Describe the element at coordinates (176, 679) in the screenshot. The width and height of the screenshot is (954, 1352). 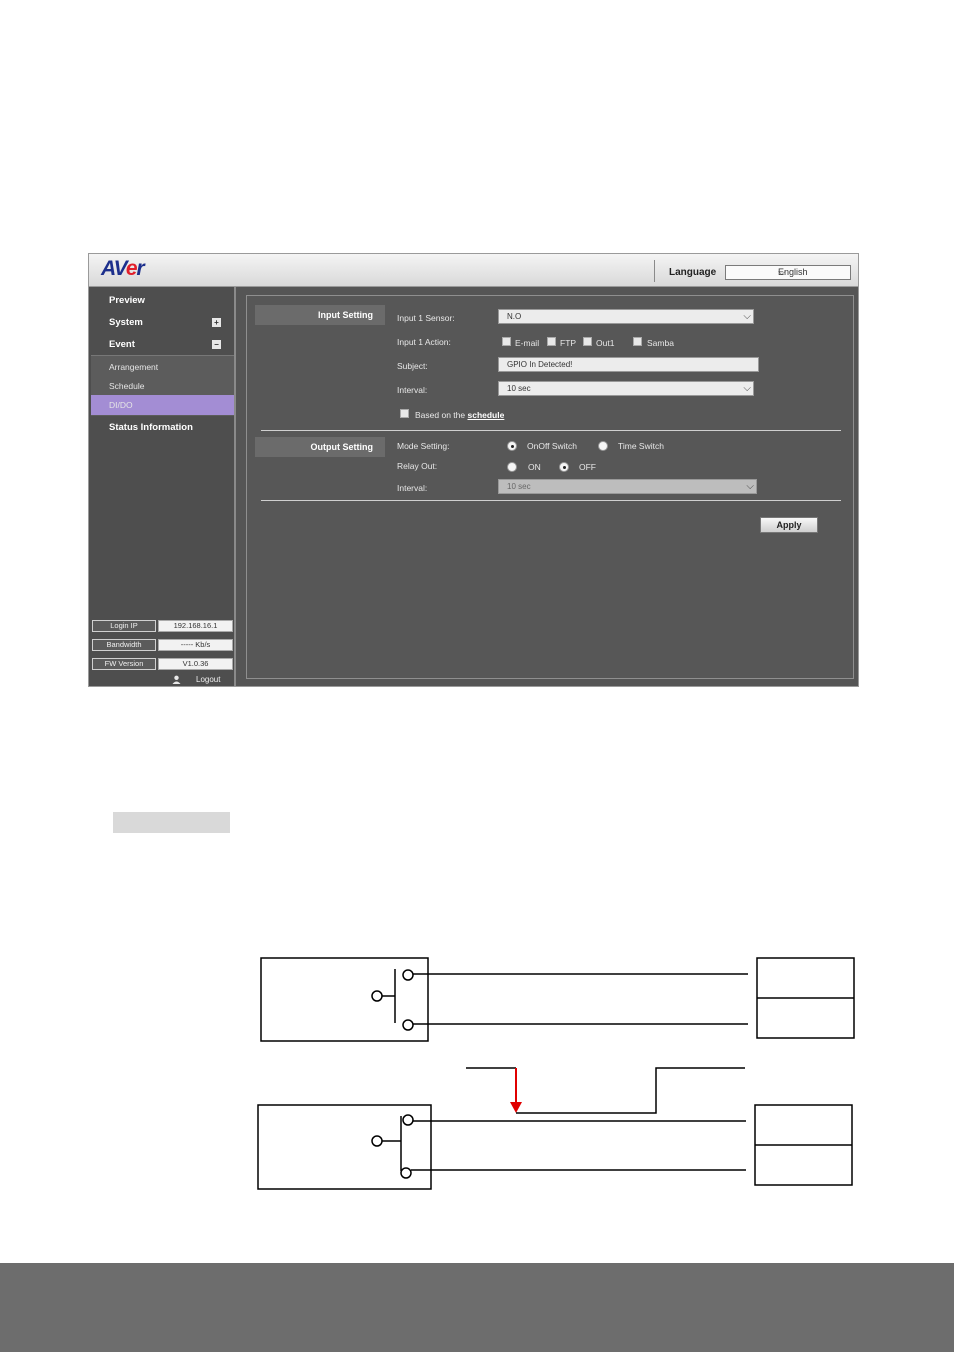
I see `user-icon` at that location.